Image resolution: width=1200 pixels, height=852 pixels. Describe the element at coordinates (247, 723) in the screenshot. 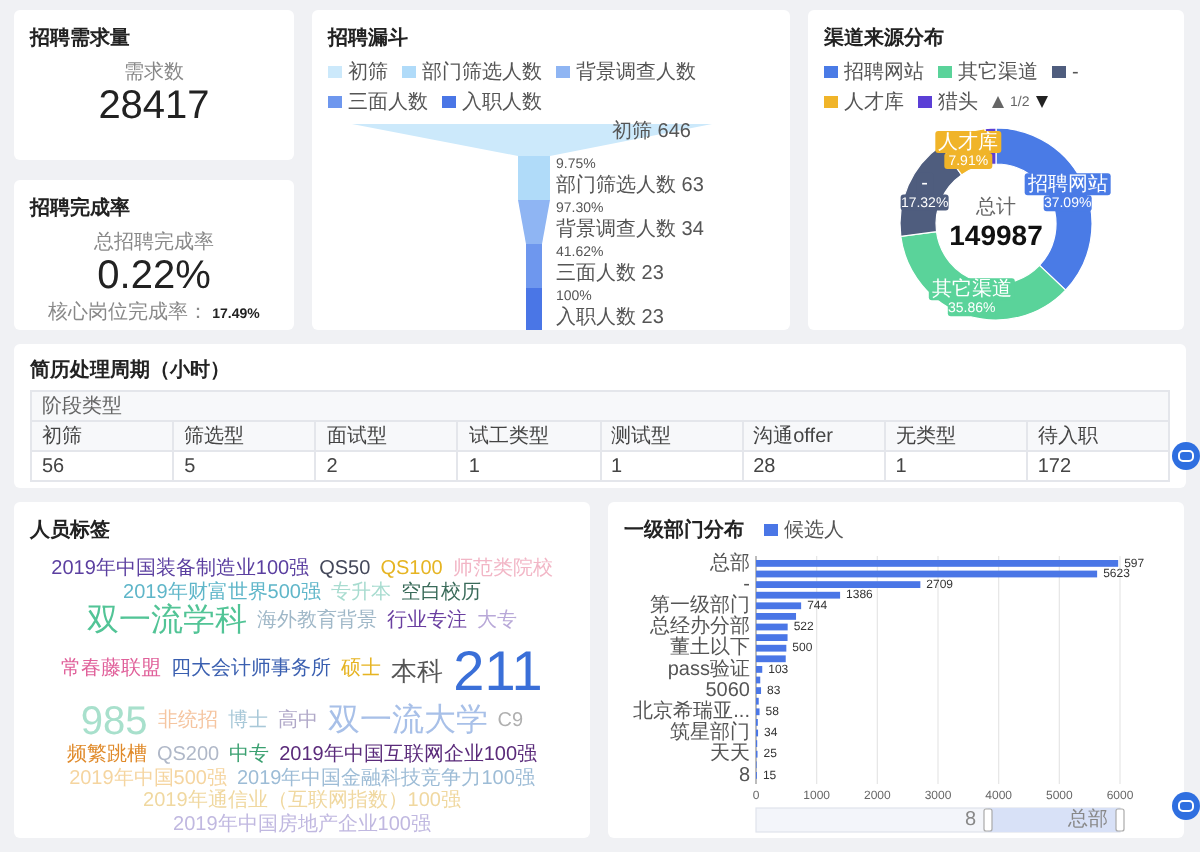

I see `tag-word: 博士` at that location.